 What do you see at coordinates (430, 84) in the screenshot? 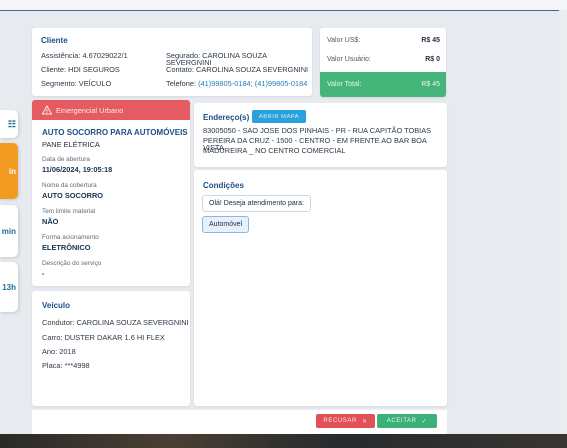
I see `valor-total-value: R$ 45` at bounding box center [430, 84].